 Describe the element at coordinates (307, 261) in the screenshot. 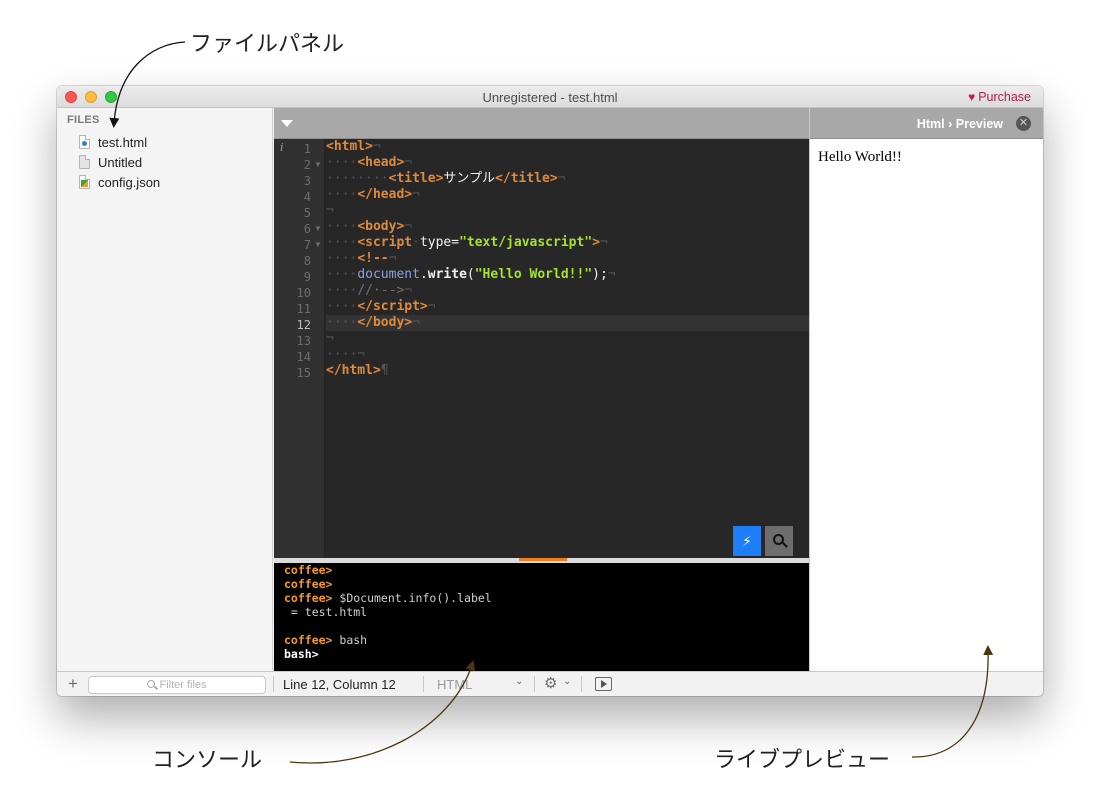

I see `line-number: 8` at that location.